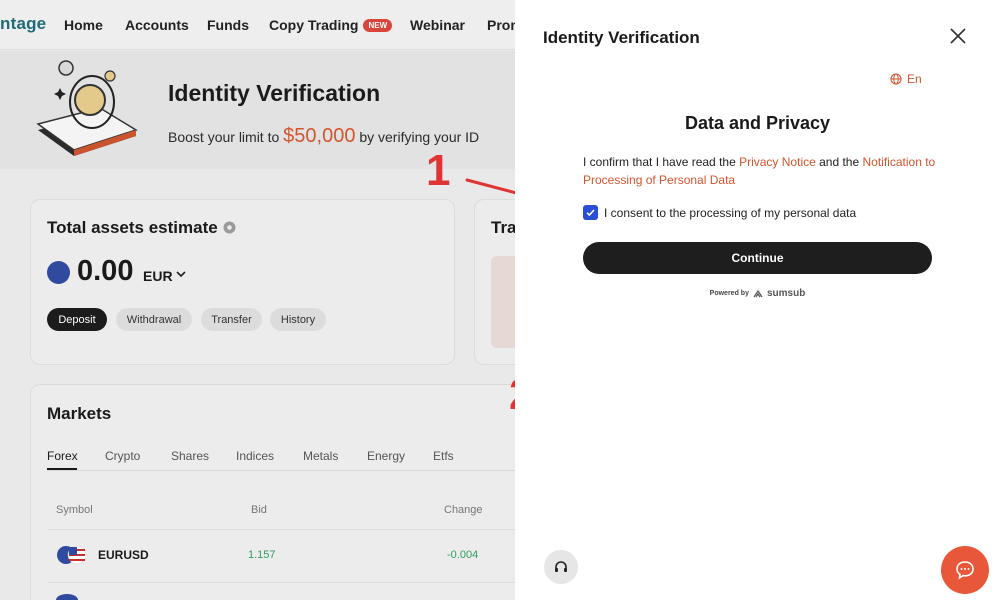 This screenshot has height=600, width=1000. Describe the element at coordinates (190, 456) in the screenshot. I see `tab-shares: Shares` at that location.